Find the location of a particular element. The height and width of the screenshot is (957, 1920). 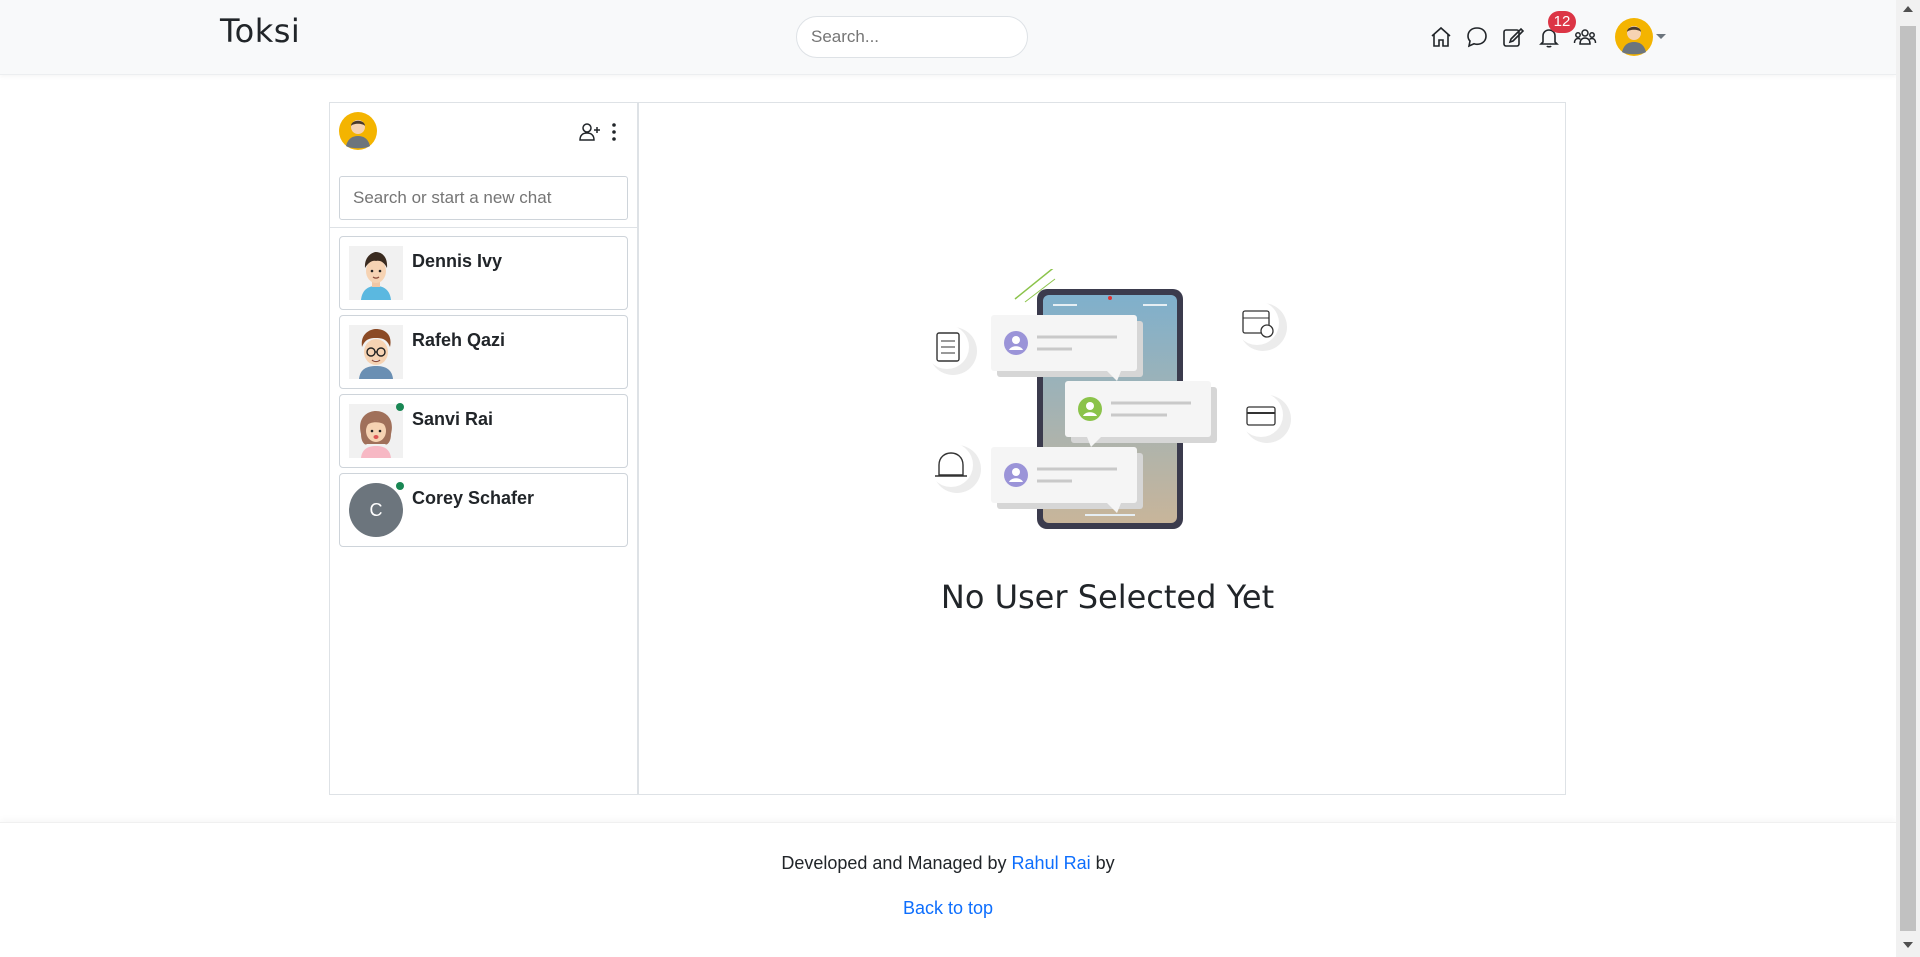

chat-sidebar: Dennis Ivy Rafeh Qazi is located at coordinates (484, 448).